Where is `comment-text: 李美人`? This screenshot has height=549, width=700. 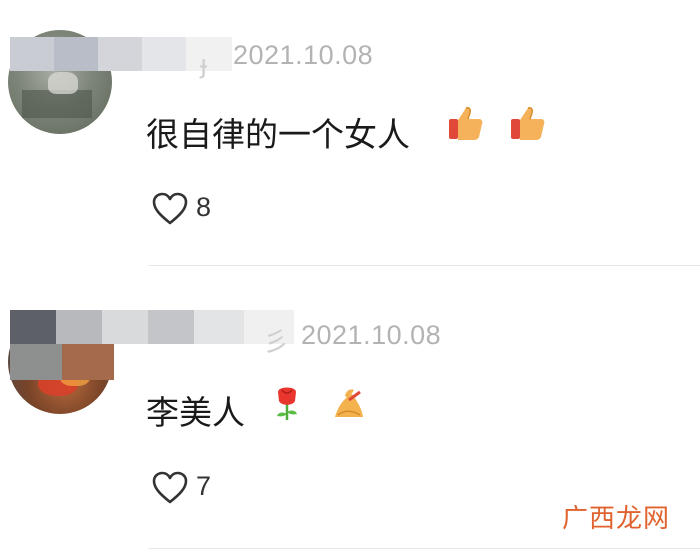 comment-text: 李美人 is located at coordinates (195, 412).